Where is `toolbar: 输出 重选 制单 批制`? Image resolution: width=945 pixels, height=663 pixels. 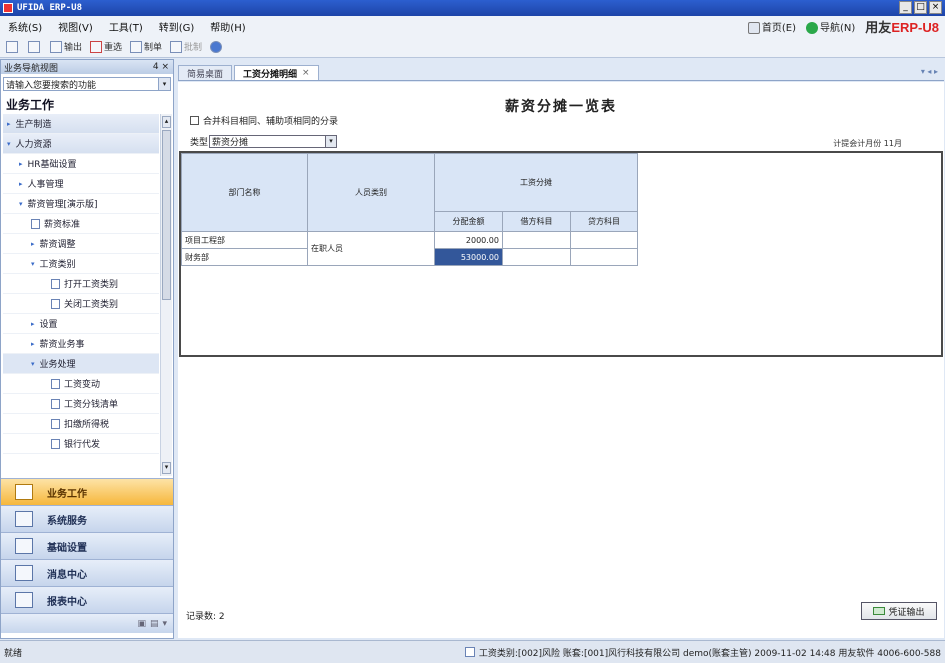
toolbar: 输出 重选 制单 批制 is located at coordinates (472, 47).